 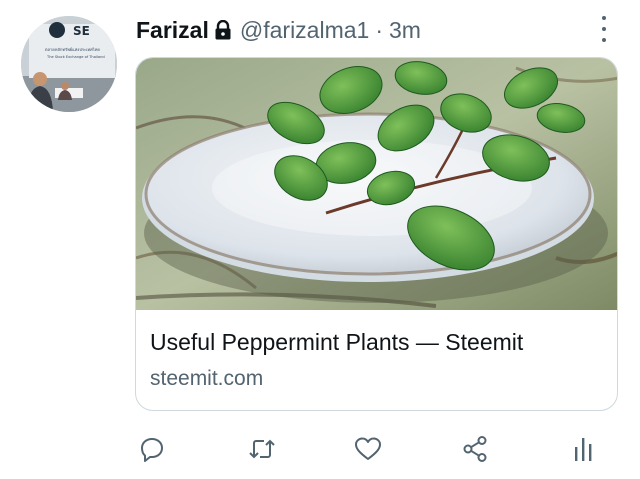 I want to click on author-name: Farizal, so click(x=172, y=30).